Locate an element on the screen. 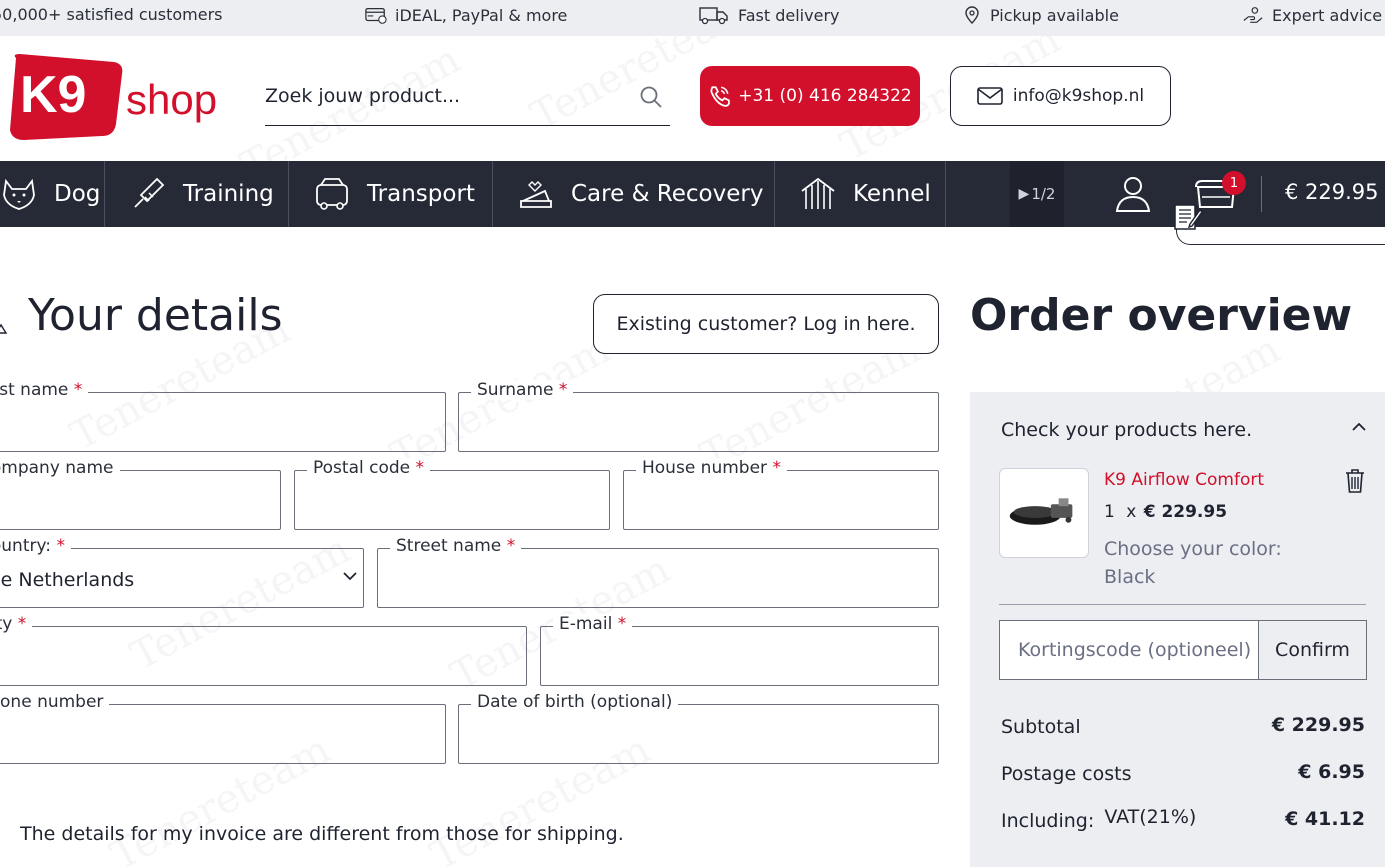 The image size is (1385, 867). vat-row: Including: VAT(21%) € 41.12 is located at coordinates (1183, 819).